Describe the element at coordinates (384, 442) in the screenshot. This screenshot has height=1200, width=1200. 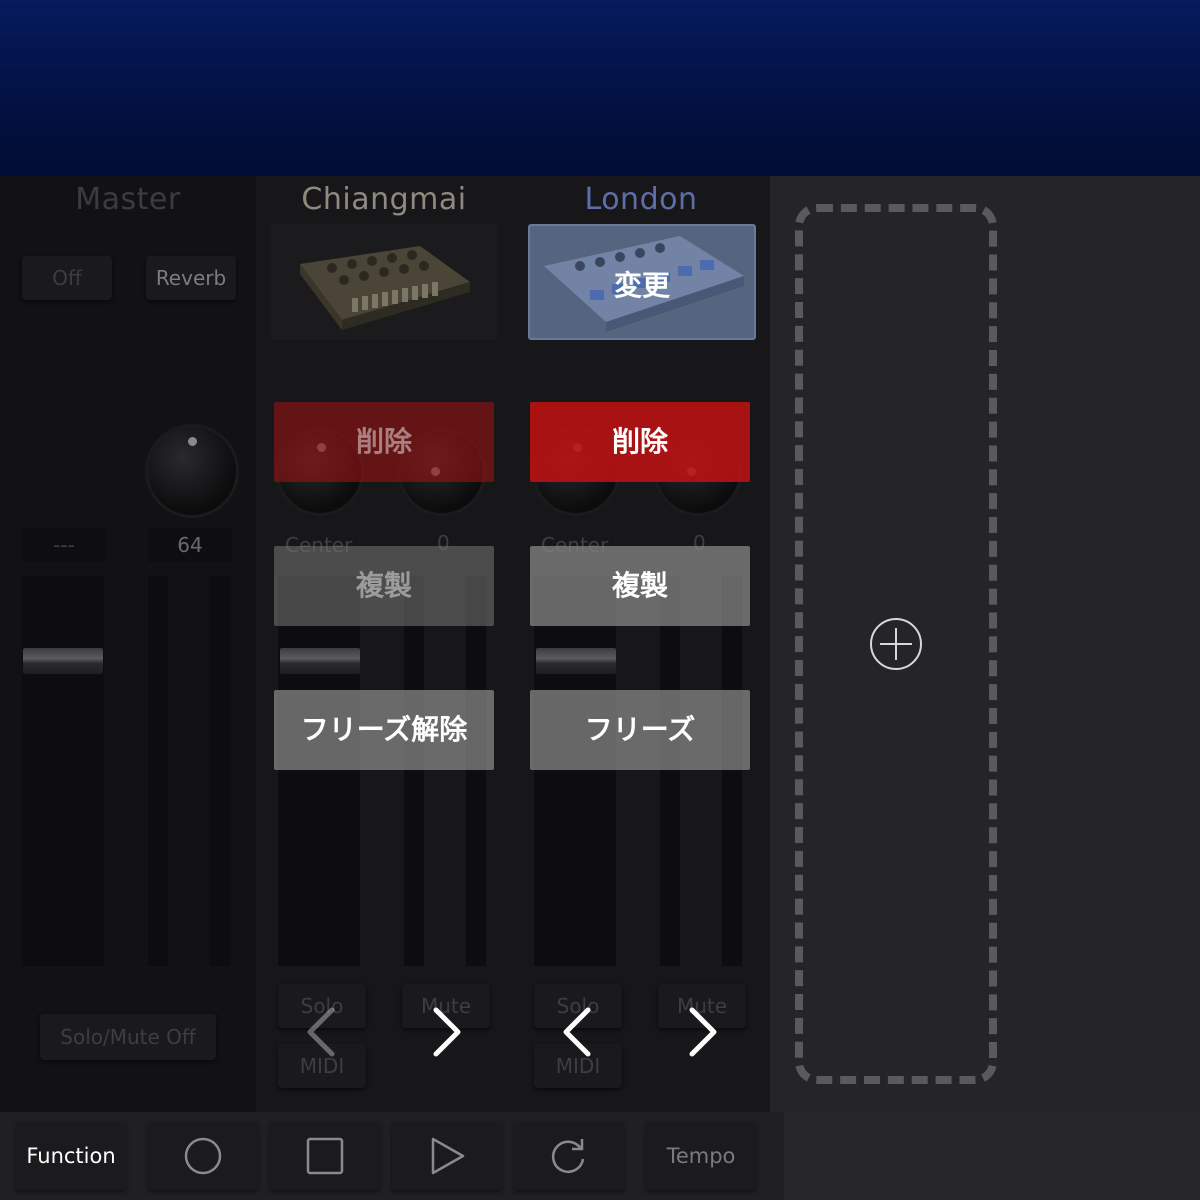
I see `delete-button-chiangmai: 削除` at that location.